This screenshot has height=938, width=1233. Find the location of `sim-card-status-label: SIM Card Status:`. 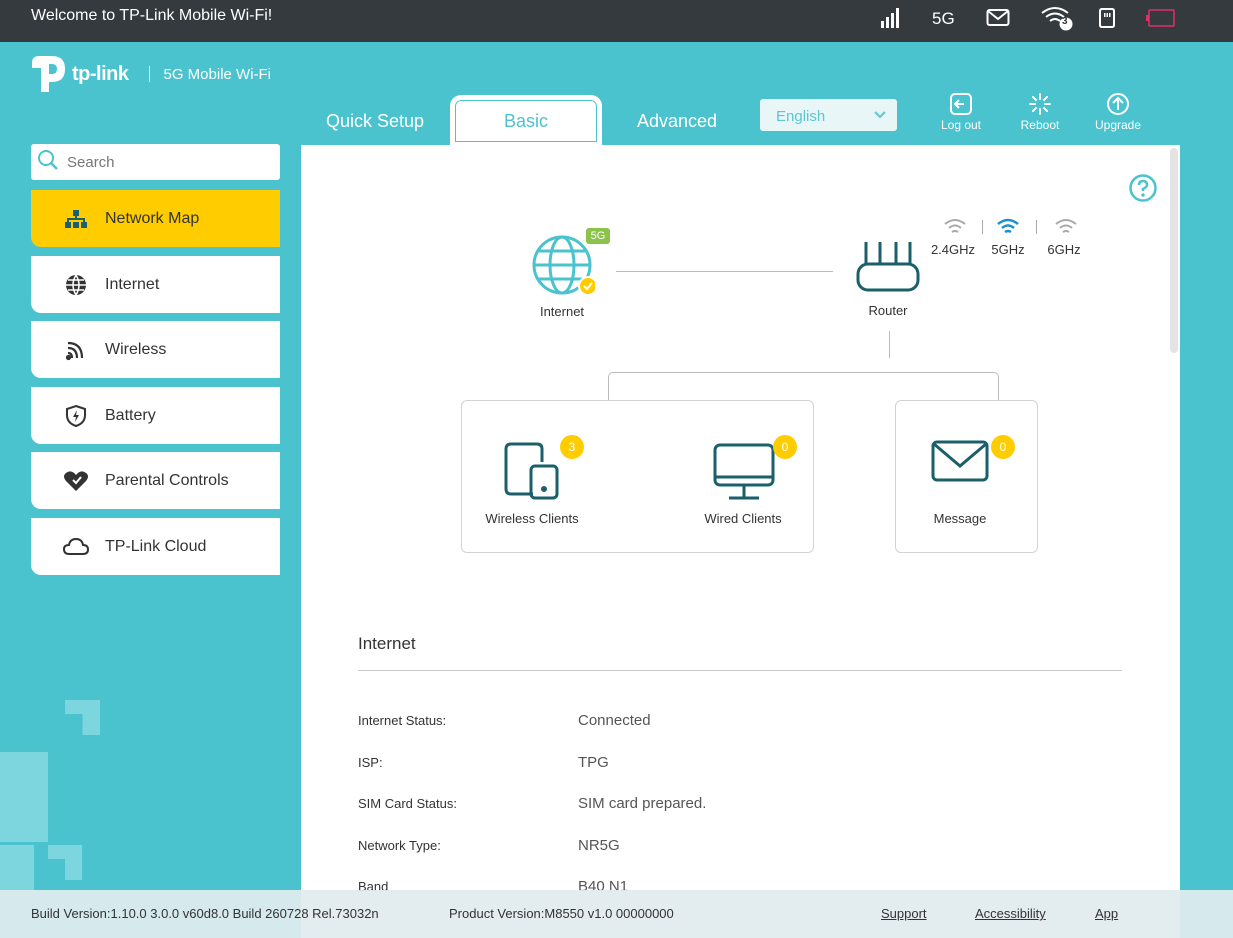

sim-card-status-label: SIM Card Status: is located at coordinates (407, 803).